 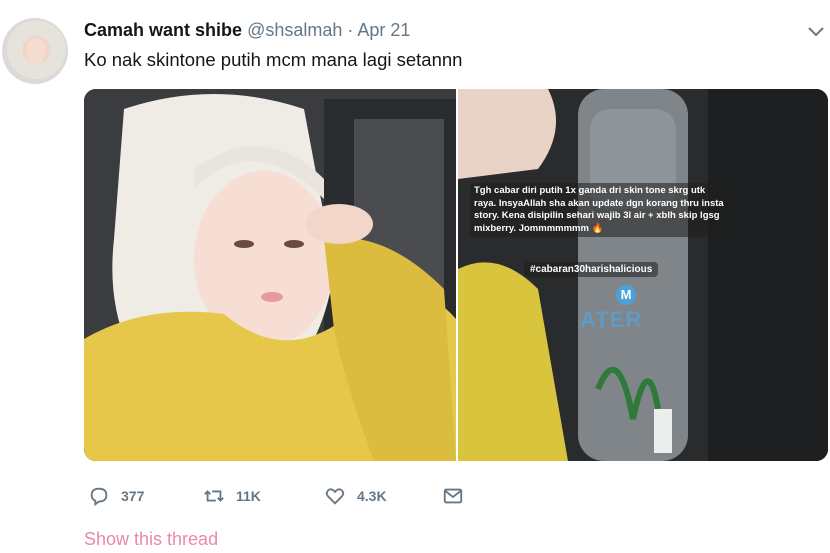 What do you see at coordinates (591, 269) in the screenshot?
I see `story-hashtag: #cabaran30harishalicious` at bounding box center [591, 269].